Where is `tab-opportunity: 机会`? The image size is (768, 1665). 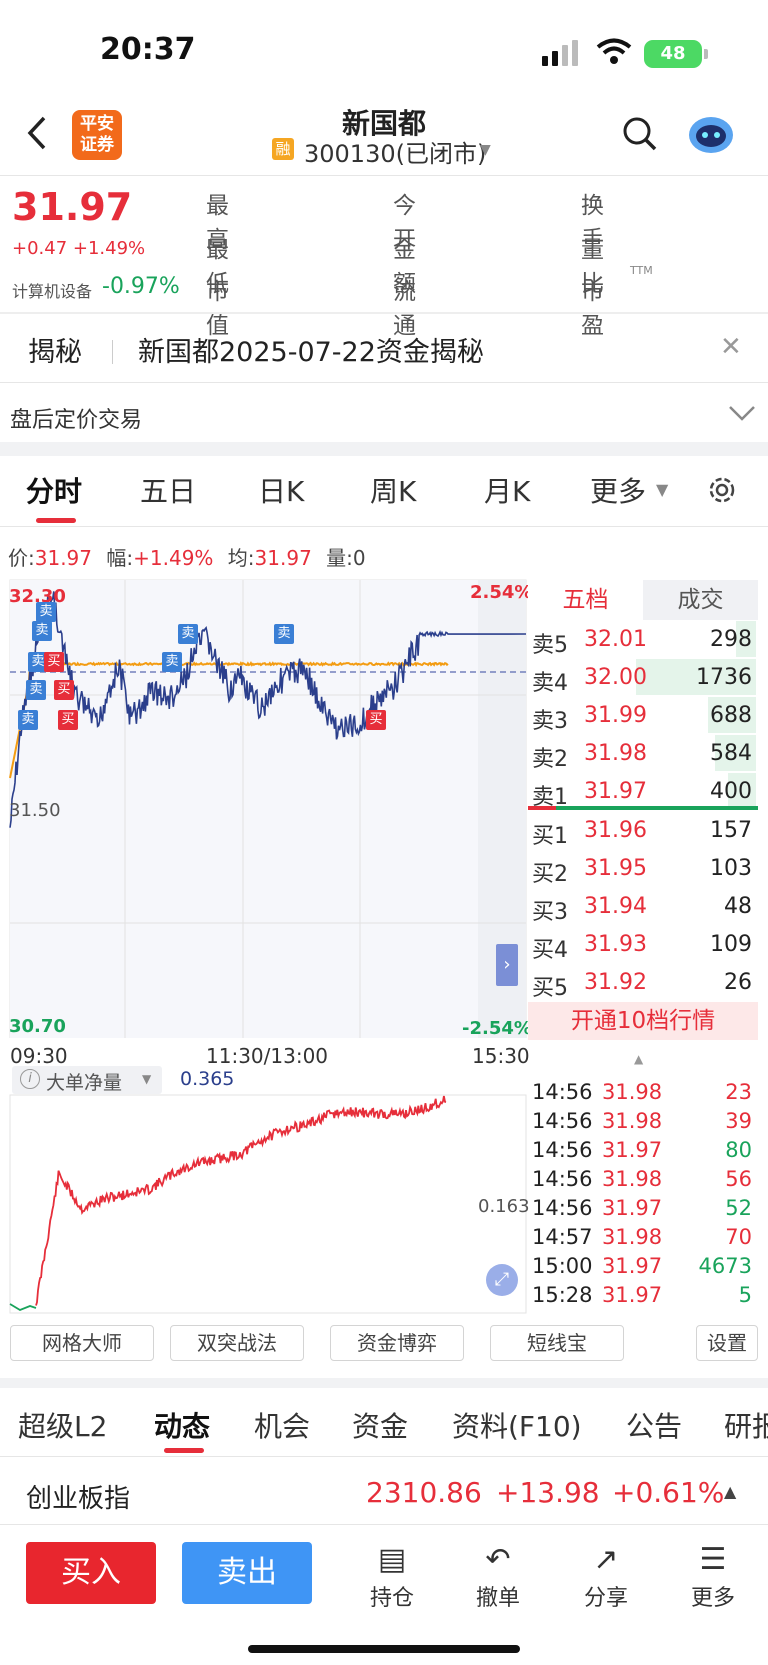
tab-opportunity: 机会 is located at coordinates (282, 1425).